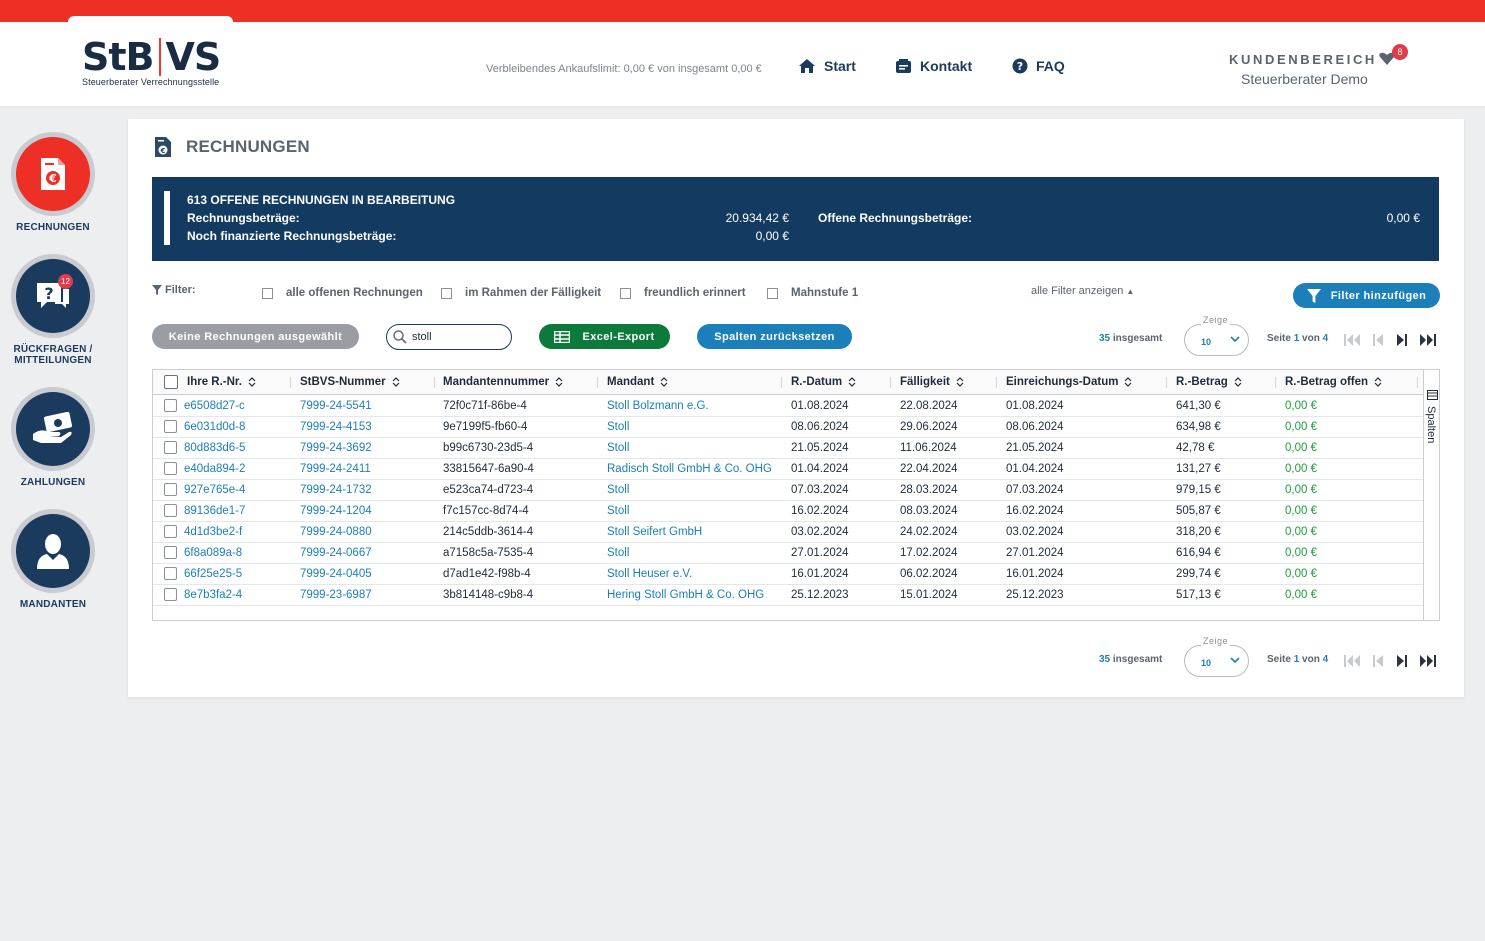  I want to click on cell-mandant: Stoll Bolzmann e.G., so click(658, 406).